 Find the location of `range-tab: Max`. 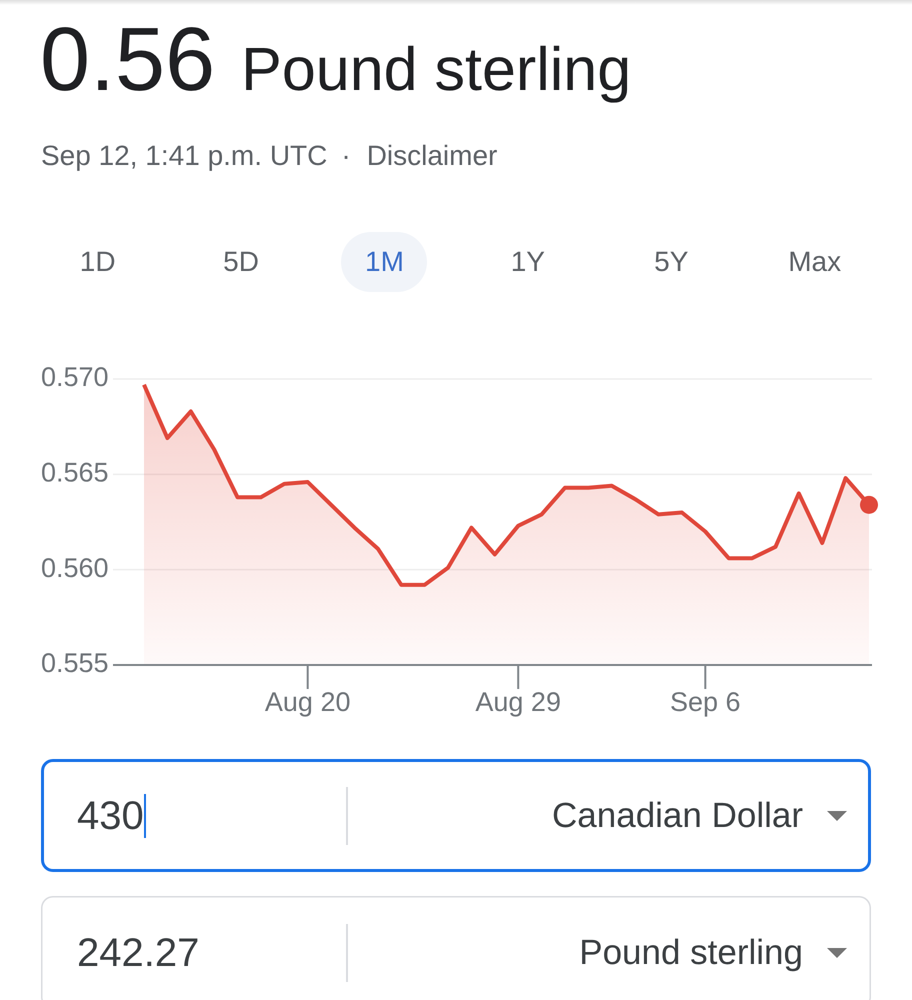

range-tab: Max is located at coordinates (815, 262).